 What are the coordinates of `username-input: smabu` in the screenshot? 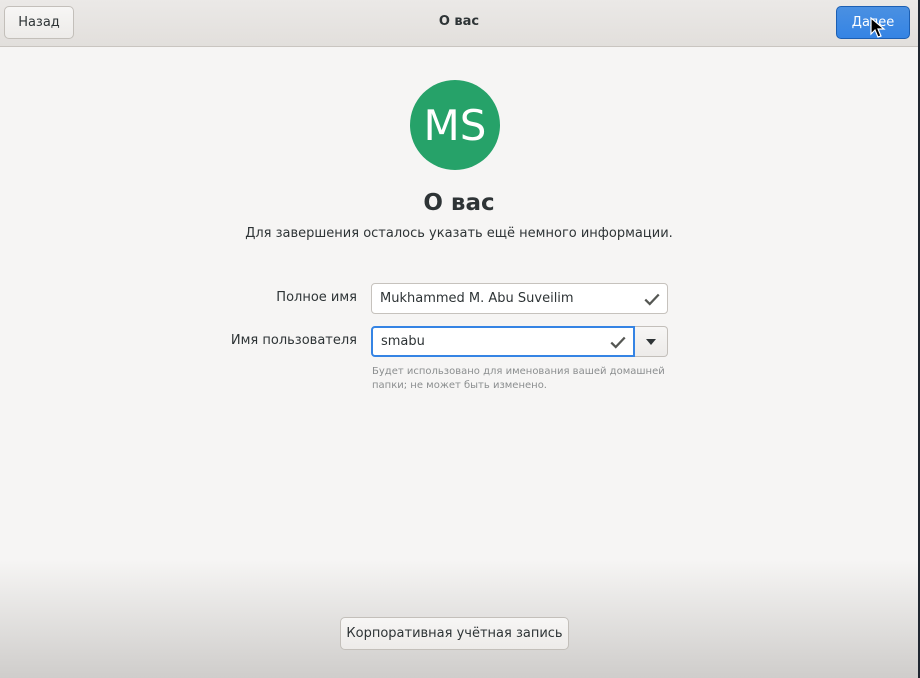 It's located at (503, 341).